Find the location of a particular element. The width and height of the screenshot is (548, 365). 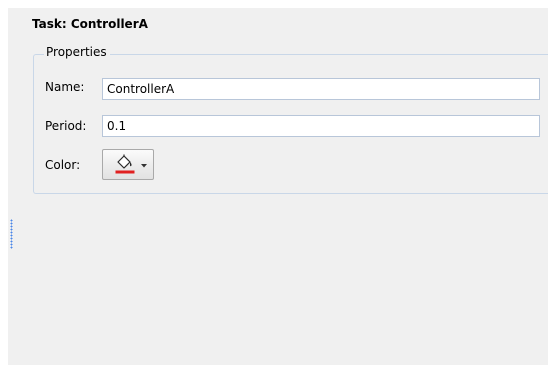

period-field is located at coordinates (321, 126).